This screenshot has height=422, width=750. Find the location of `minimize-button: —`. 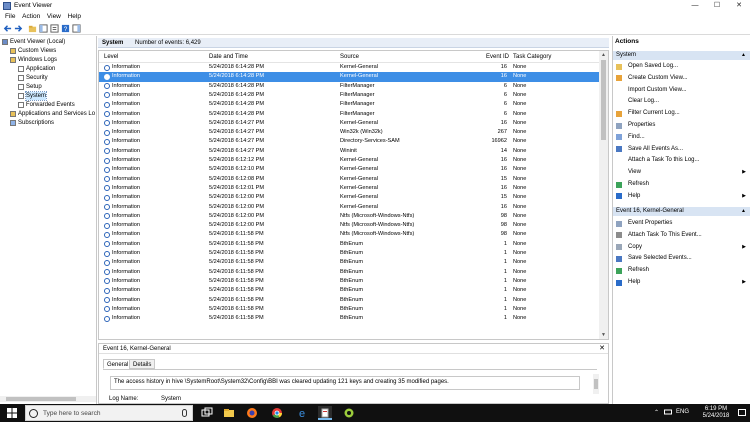

minimize-button: — is located at coordinates (695, 6).